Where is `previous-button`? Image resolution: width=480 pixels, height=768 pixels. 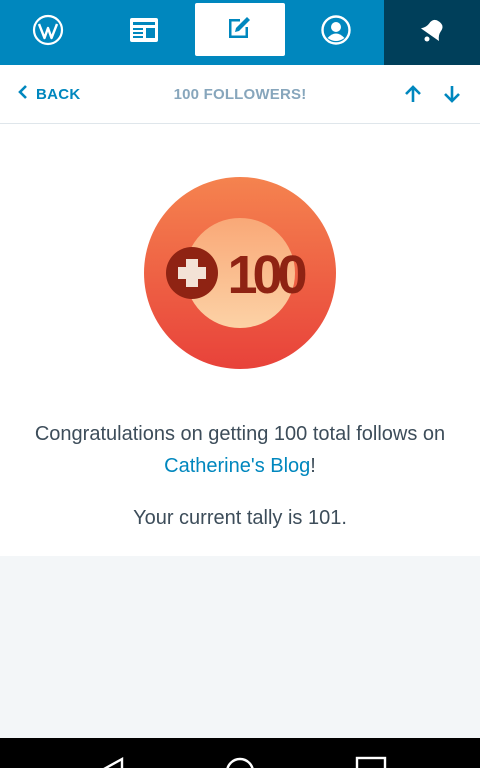 previous-button is located at coordinates (413, 96).